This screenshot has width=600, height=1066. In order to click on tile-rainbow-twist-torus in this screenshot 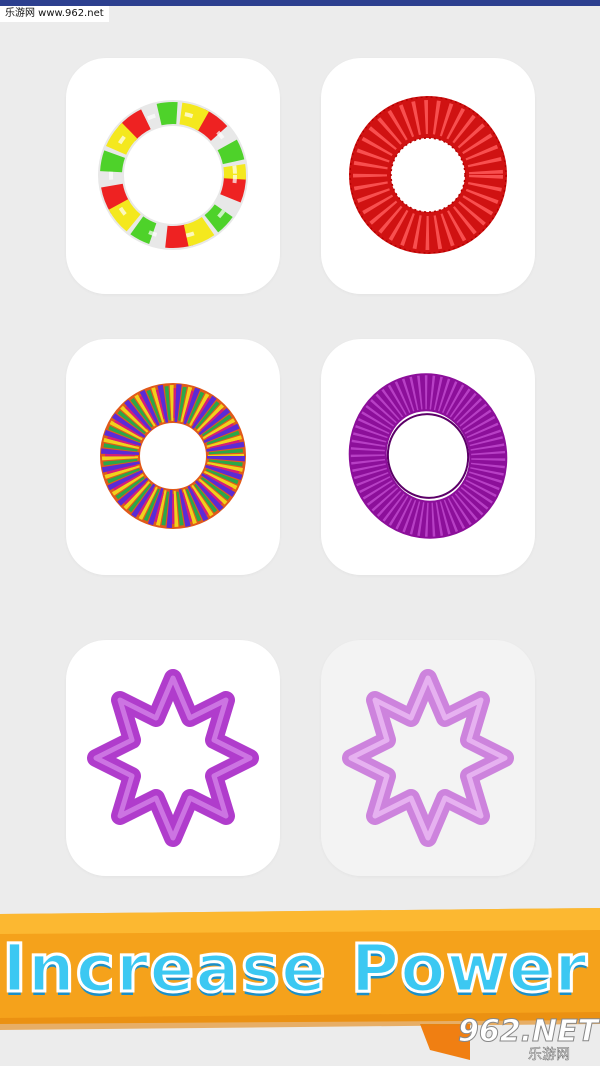, I will do `click(173, 457)`.